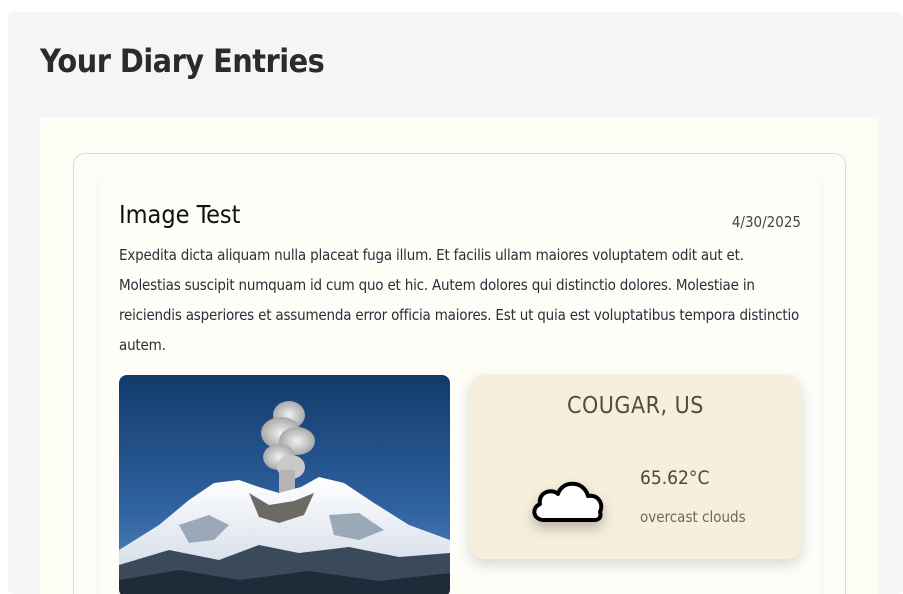 The height and width of the screenshot is (594, 903). Describe the element at coordinates (568, 498) in the screenshot. I see `cloud-icon` at that location.